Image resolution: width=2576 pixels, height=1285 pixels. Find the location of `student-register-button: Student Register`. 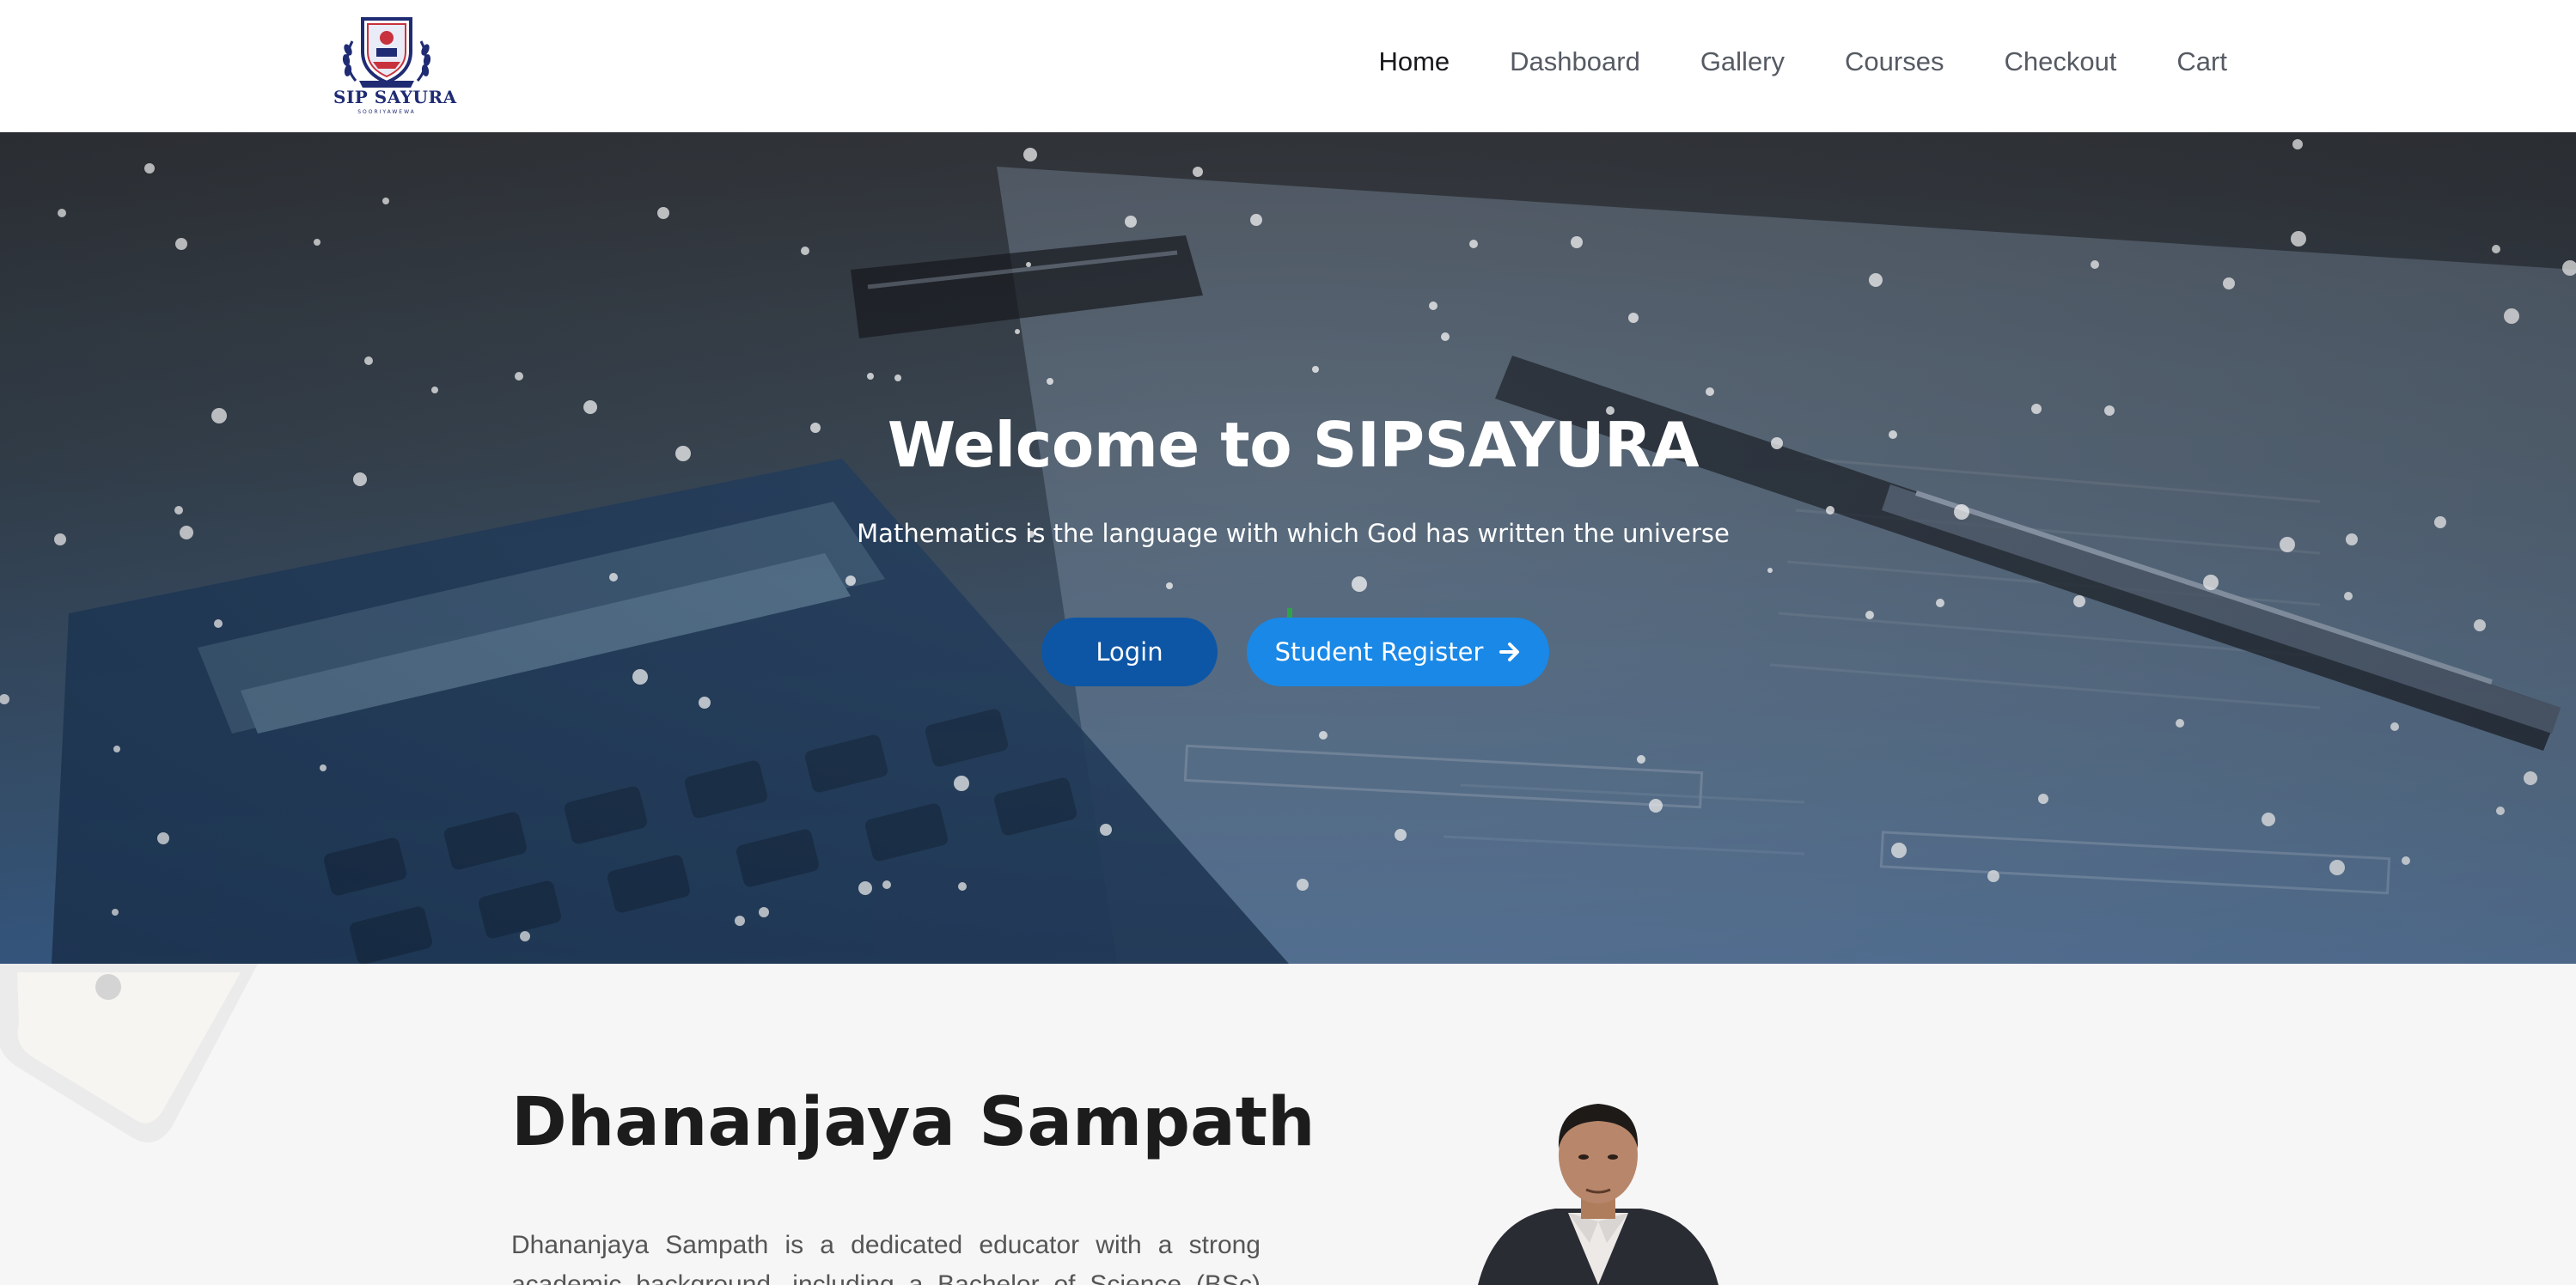

student-register-button: Student Register is located at coordinates (1398, 652).